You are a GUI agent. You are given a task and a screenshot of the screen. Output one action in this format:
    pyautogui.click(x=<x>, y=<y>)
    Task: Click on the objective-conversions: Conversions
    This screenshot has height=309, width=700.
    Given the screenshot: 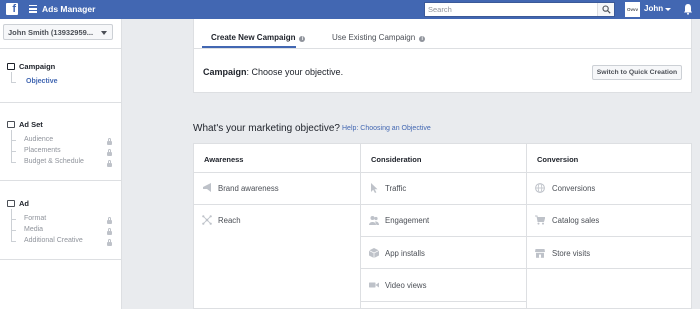 What is the action you would take?
    pyautogui.click(x=573, y=188)
    